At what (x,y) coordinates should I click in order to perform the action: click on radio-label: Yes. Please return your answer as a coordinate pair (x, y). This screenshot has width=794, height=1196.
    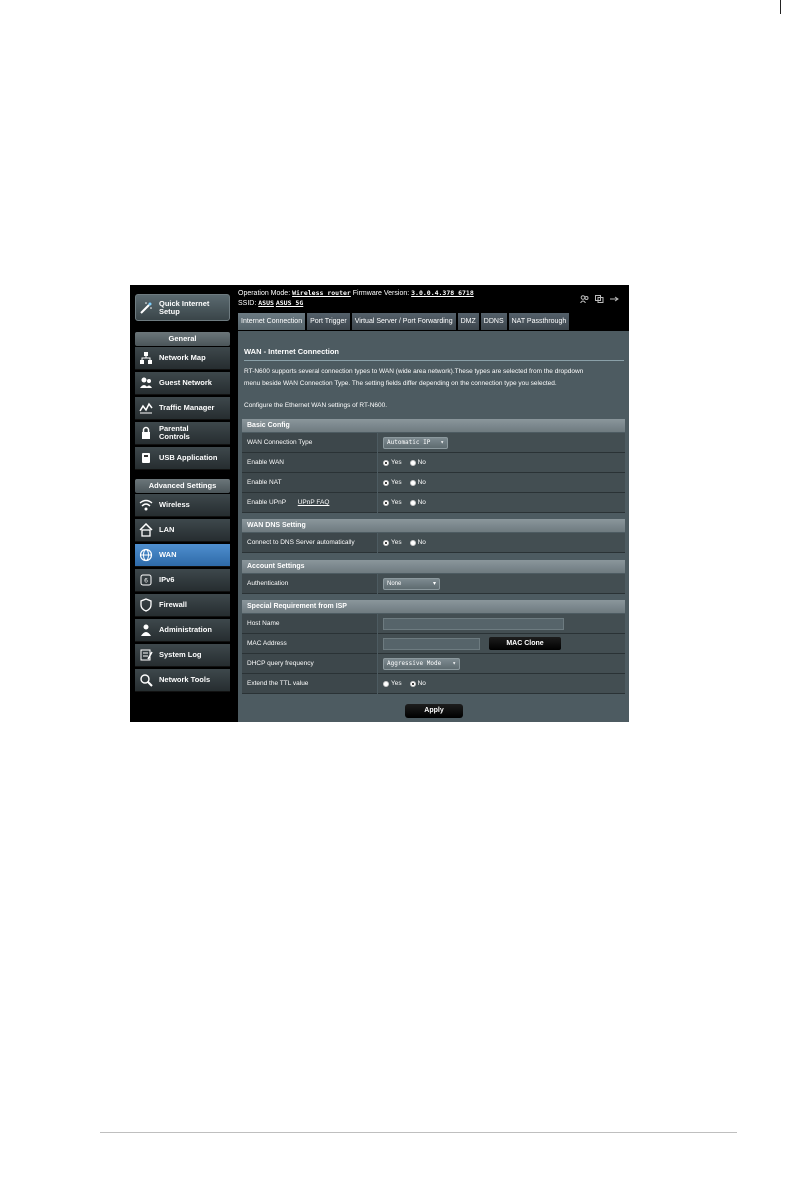
    Looking at the image, I should click on (396, 683).